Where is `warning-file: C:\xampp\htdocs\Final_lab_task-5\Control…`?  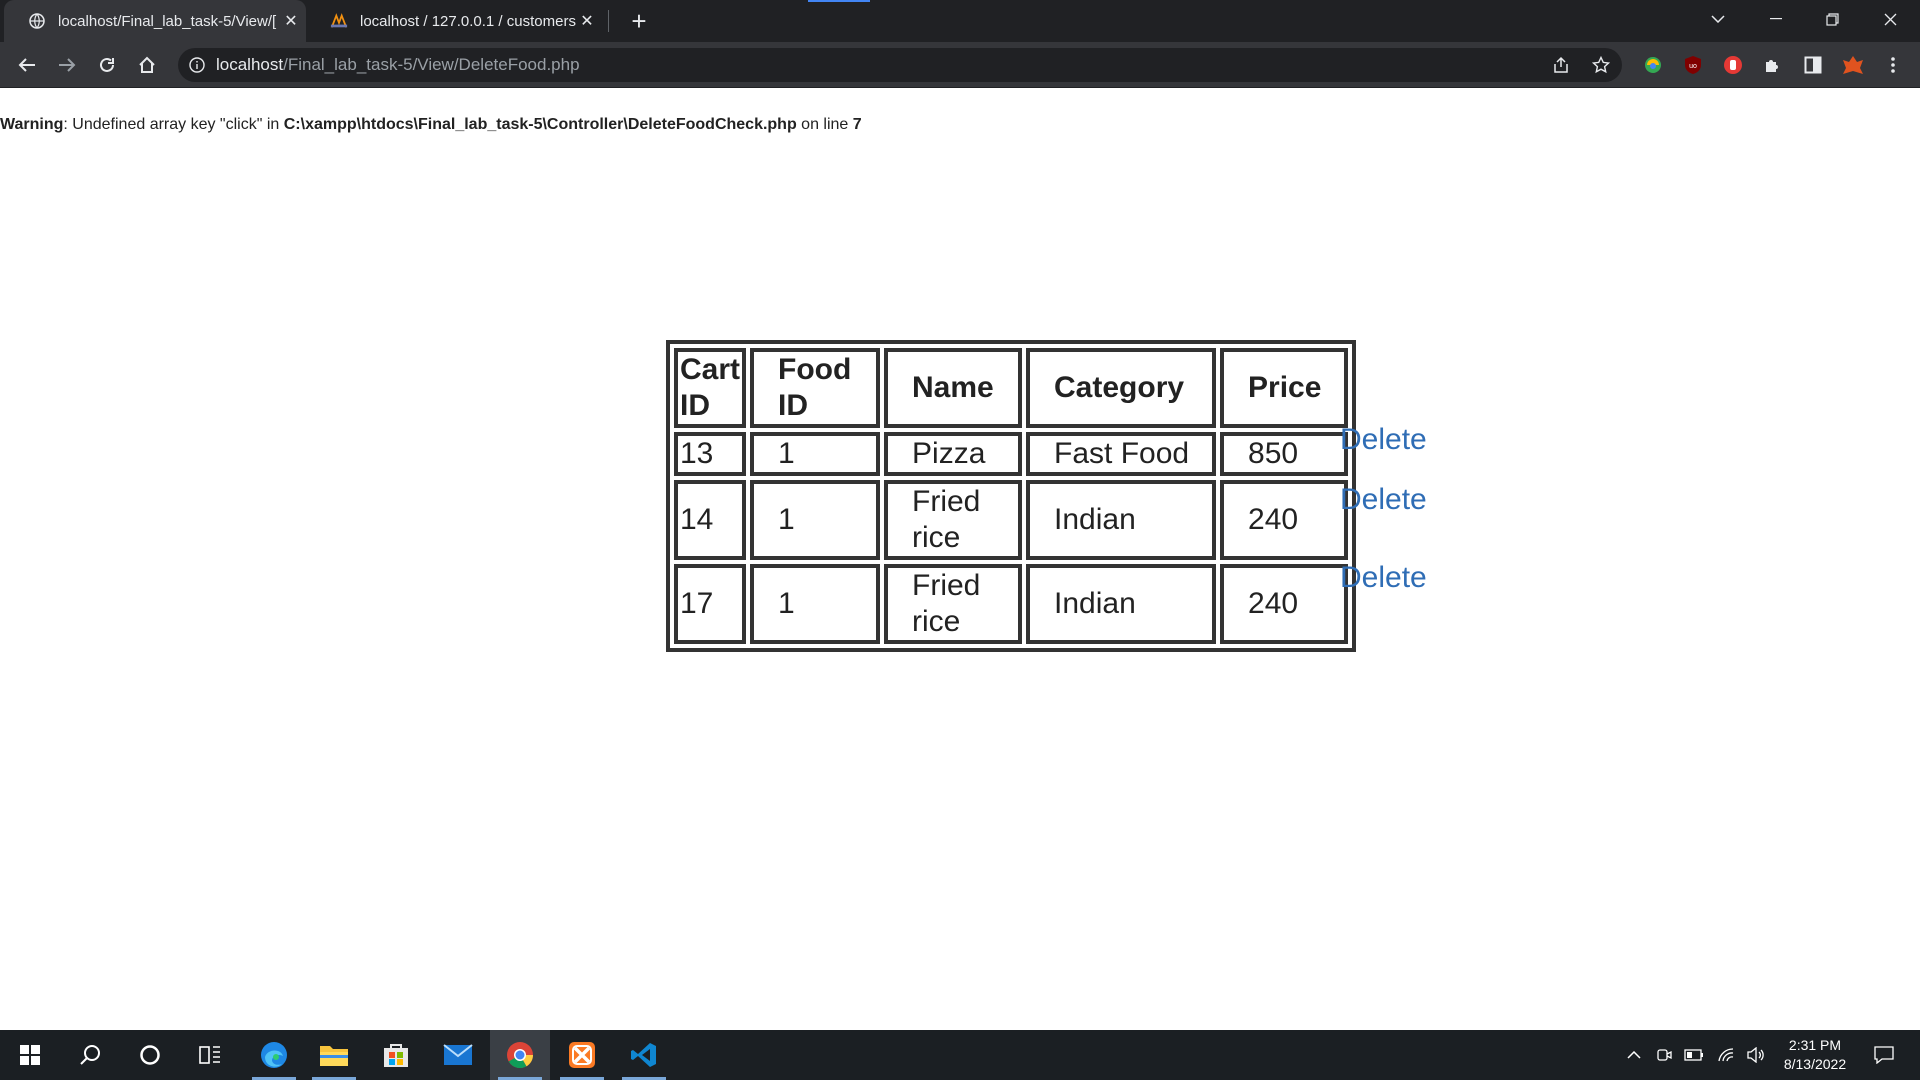
warning-file: C:\xampp\htdocs\Final_lab_task-5\Control… is located at coordinates (540, 124).